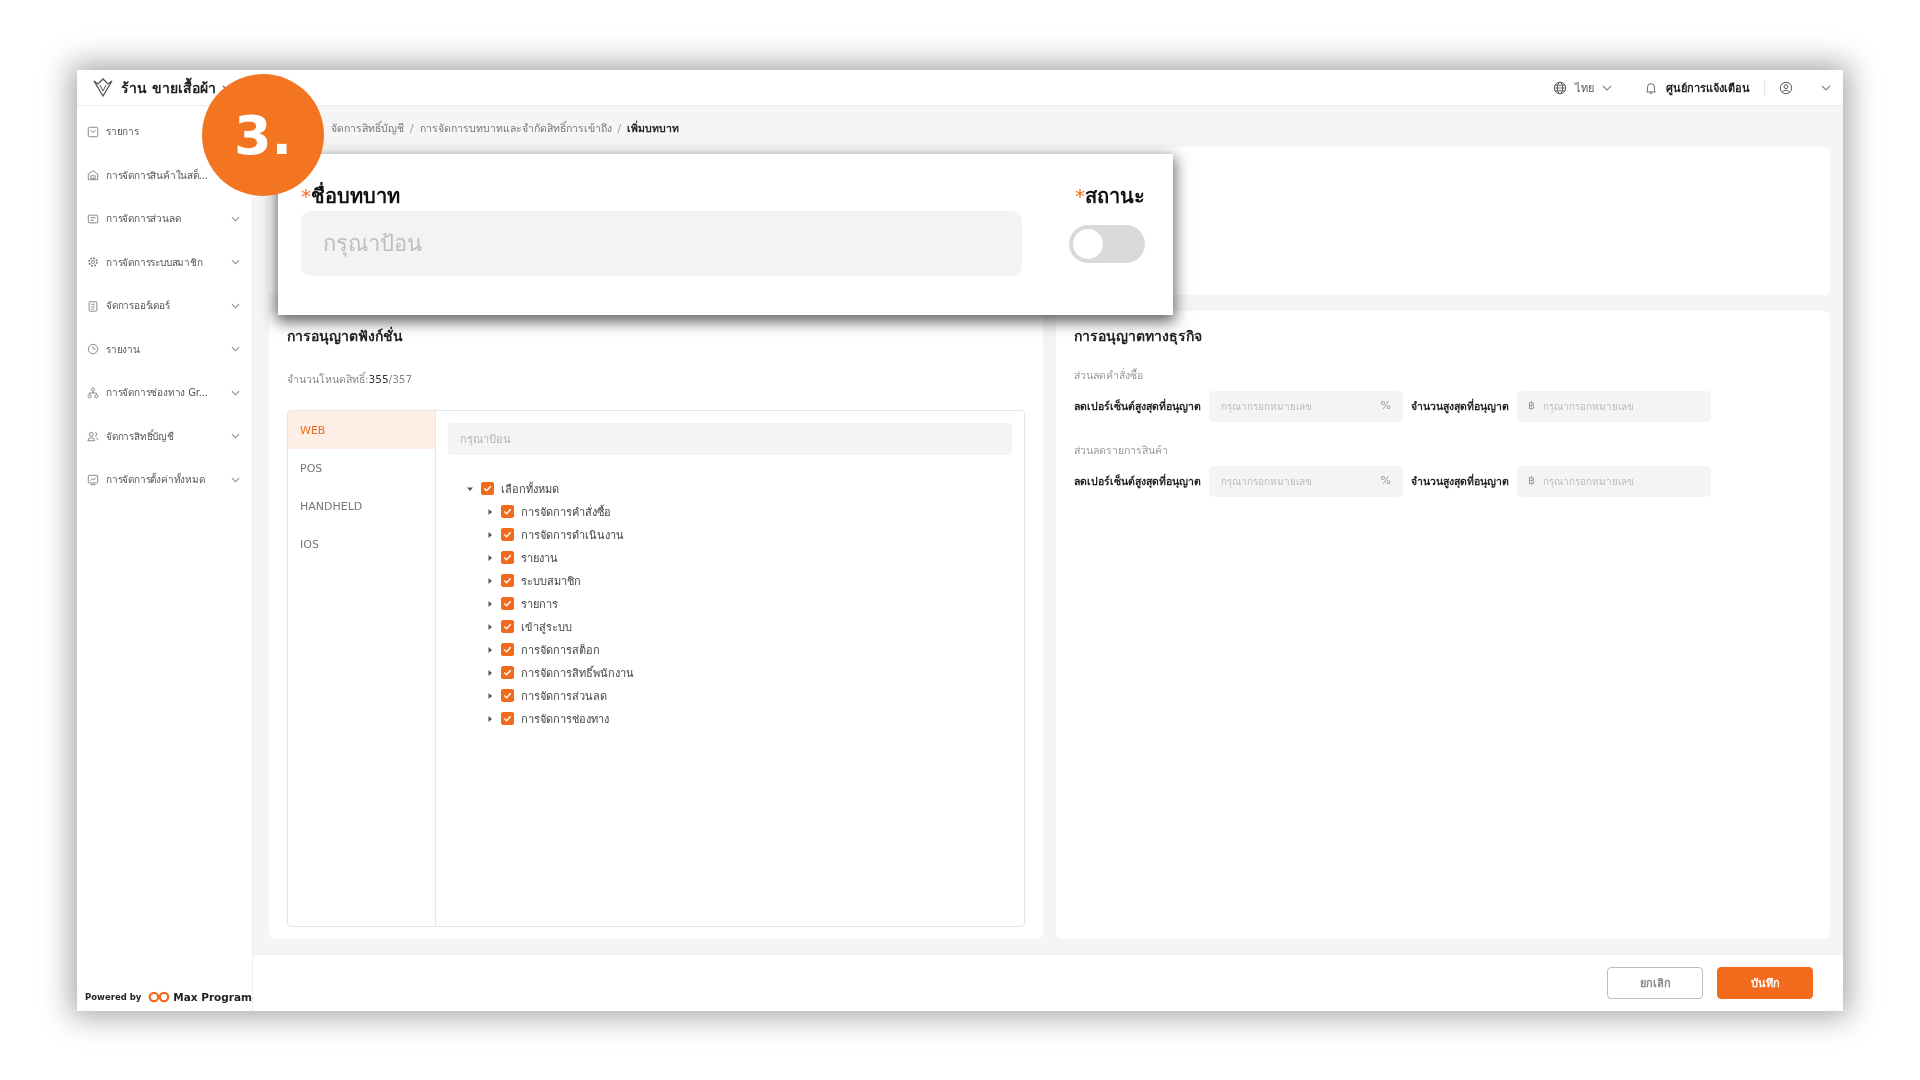 The image size is (1920, 1080). Describe the element at coordinates (564, 695) in the screenshot. I see `tree-item: การจัดการส่วนลด` at that location.